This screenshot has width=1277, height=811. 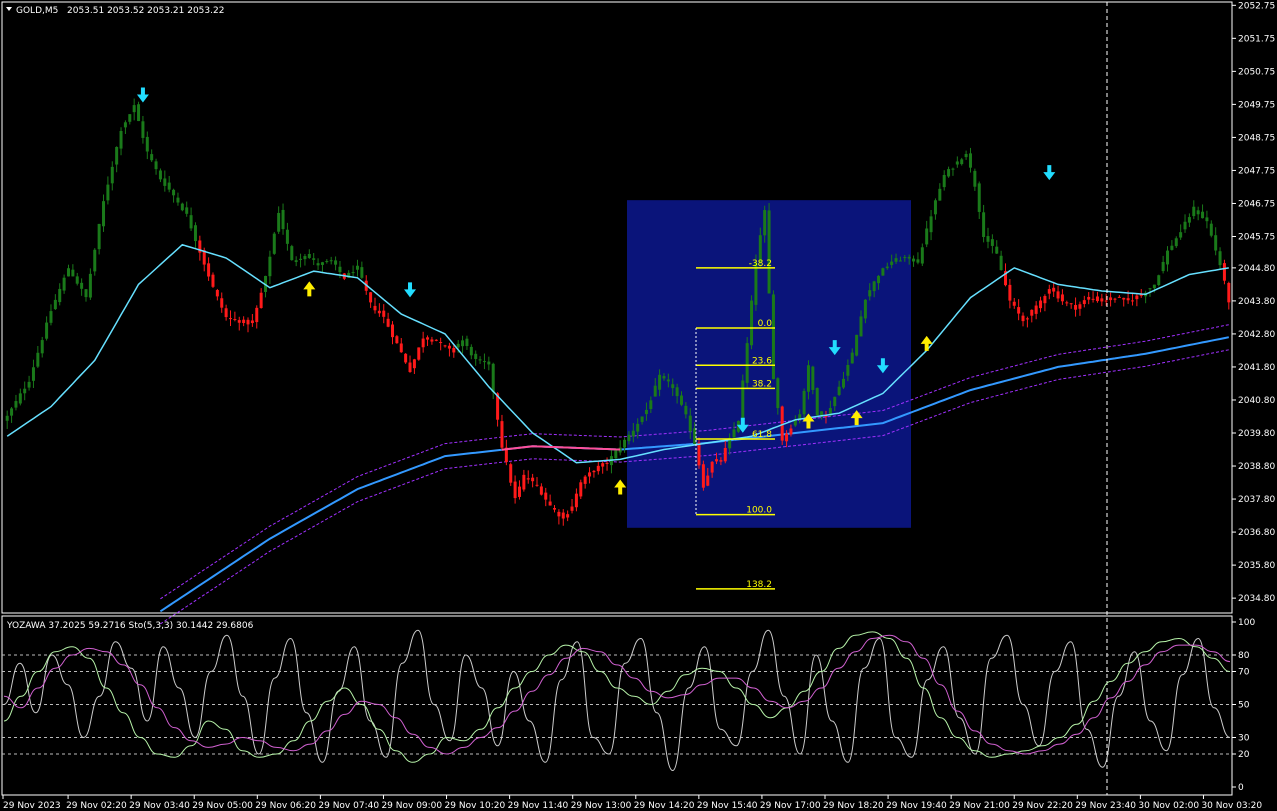 What do you see at coordinates (1256, 368) in the screenshot?
I see `price-tick-label: 2041.80` at bounding box center [1256, 368].